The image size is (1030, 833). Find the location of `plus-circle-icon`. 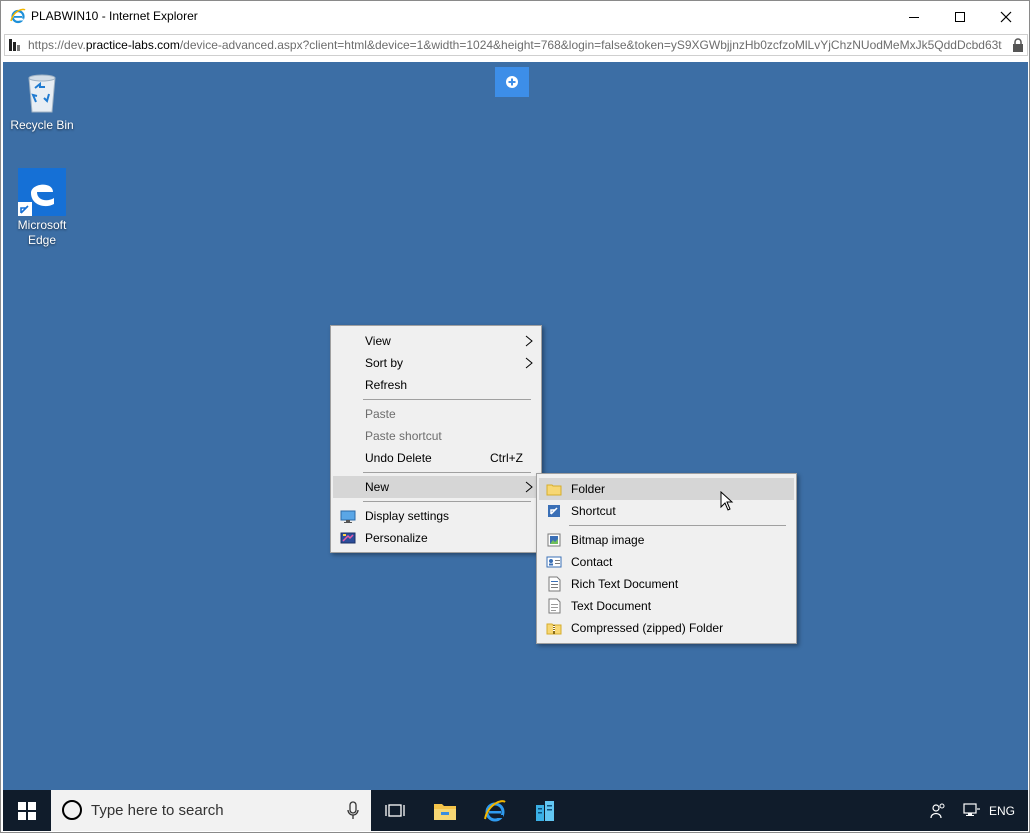

plus-circle-icon is located at coordinates (512, 82).